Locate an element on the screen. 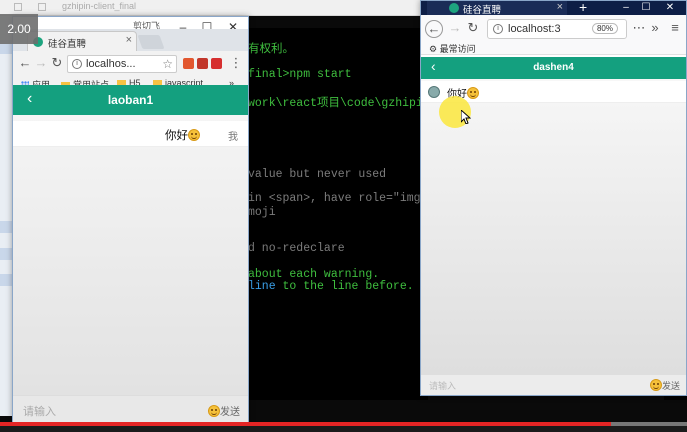 Image resolution: width=687 pixels, height=432 pixels. star-icon: ☆ is located at coordinates (167, 64).